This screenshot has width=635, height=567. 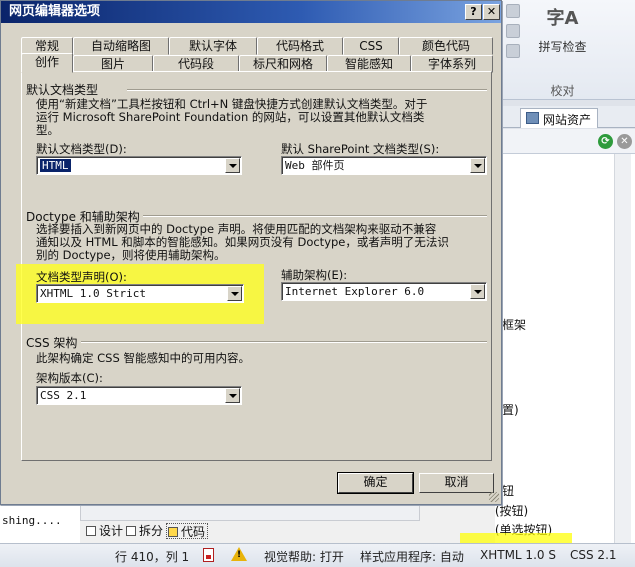 What do you see at coordinates (513, 51) in the screenshot?
I see `tag-icon` at bounding box center [513, 51].